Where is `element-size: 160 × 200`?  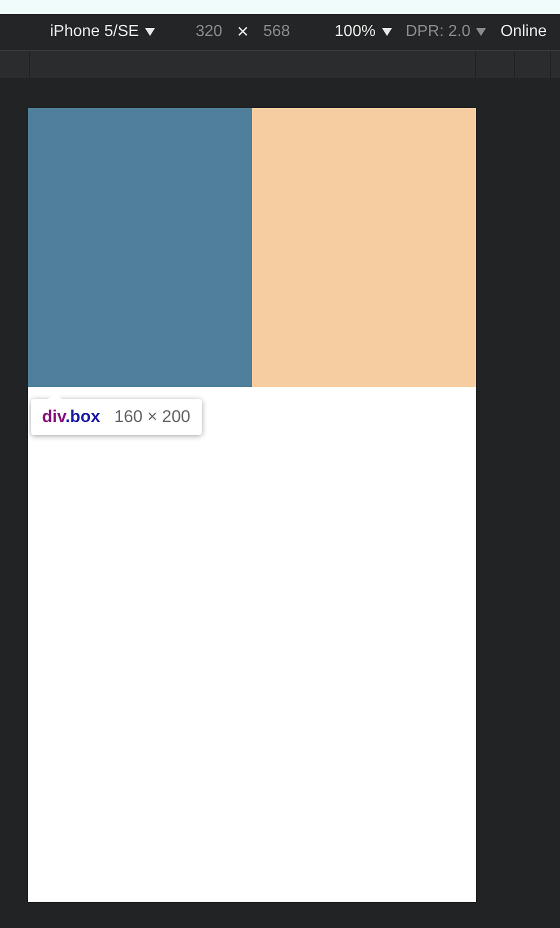
element-size: 160 × 200 is located at coordinates (152, 417).